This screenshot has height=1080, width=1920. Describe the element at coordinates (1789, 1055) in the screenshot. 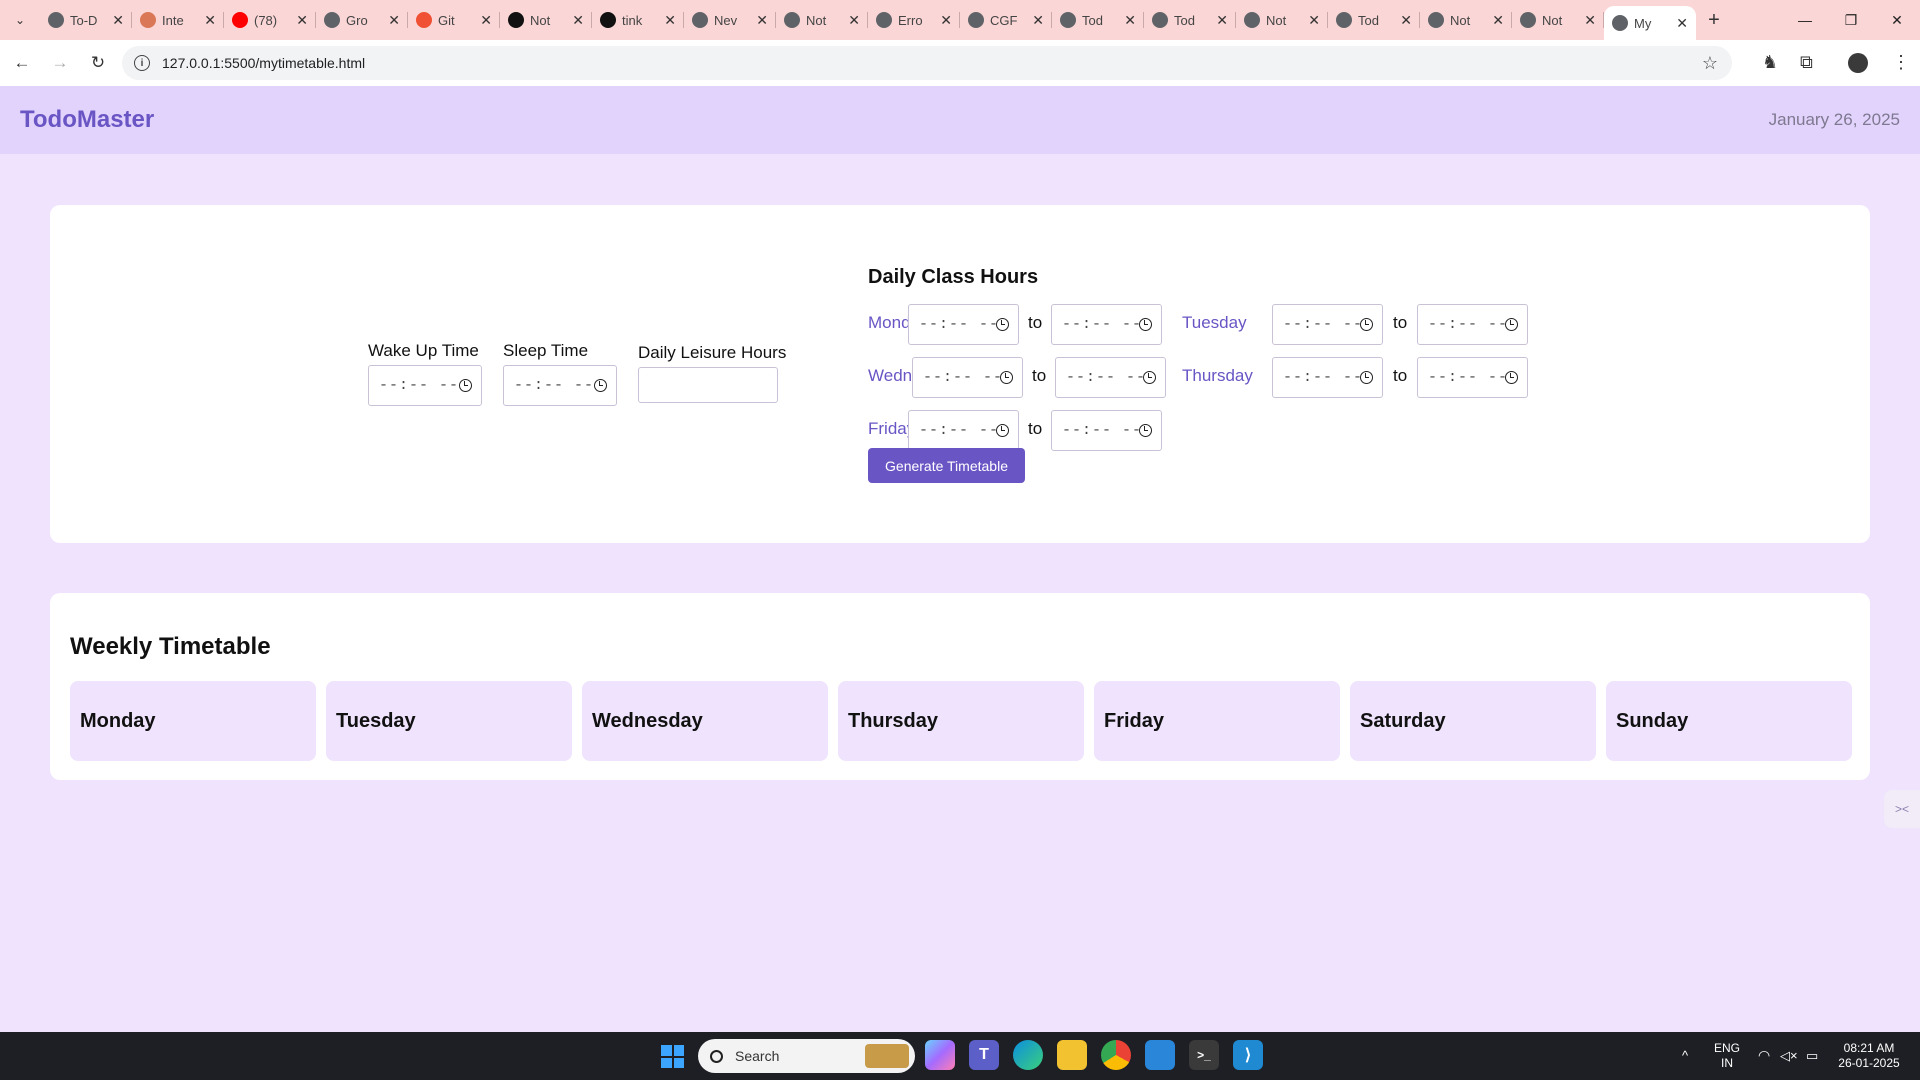

I see `volume-muted-icon: ◁×` at that location.